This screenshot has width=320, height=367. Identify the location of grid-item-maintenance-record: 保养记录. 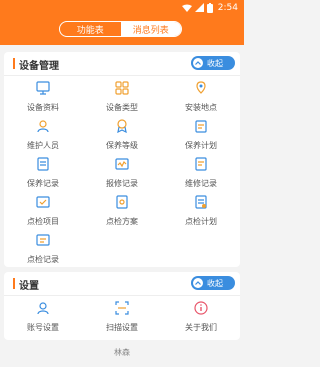
(43, 175).